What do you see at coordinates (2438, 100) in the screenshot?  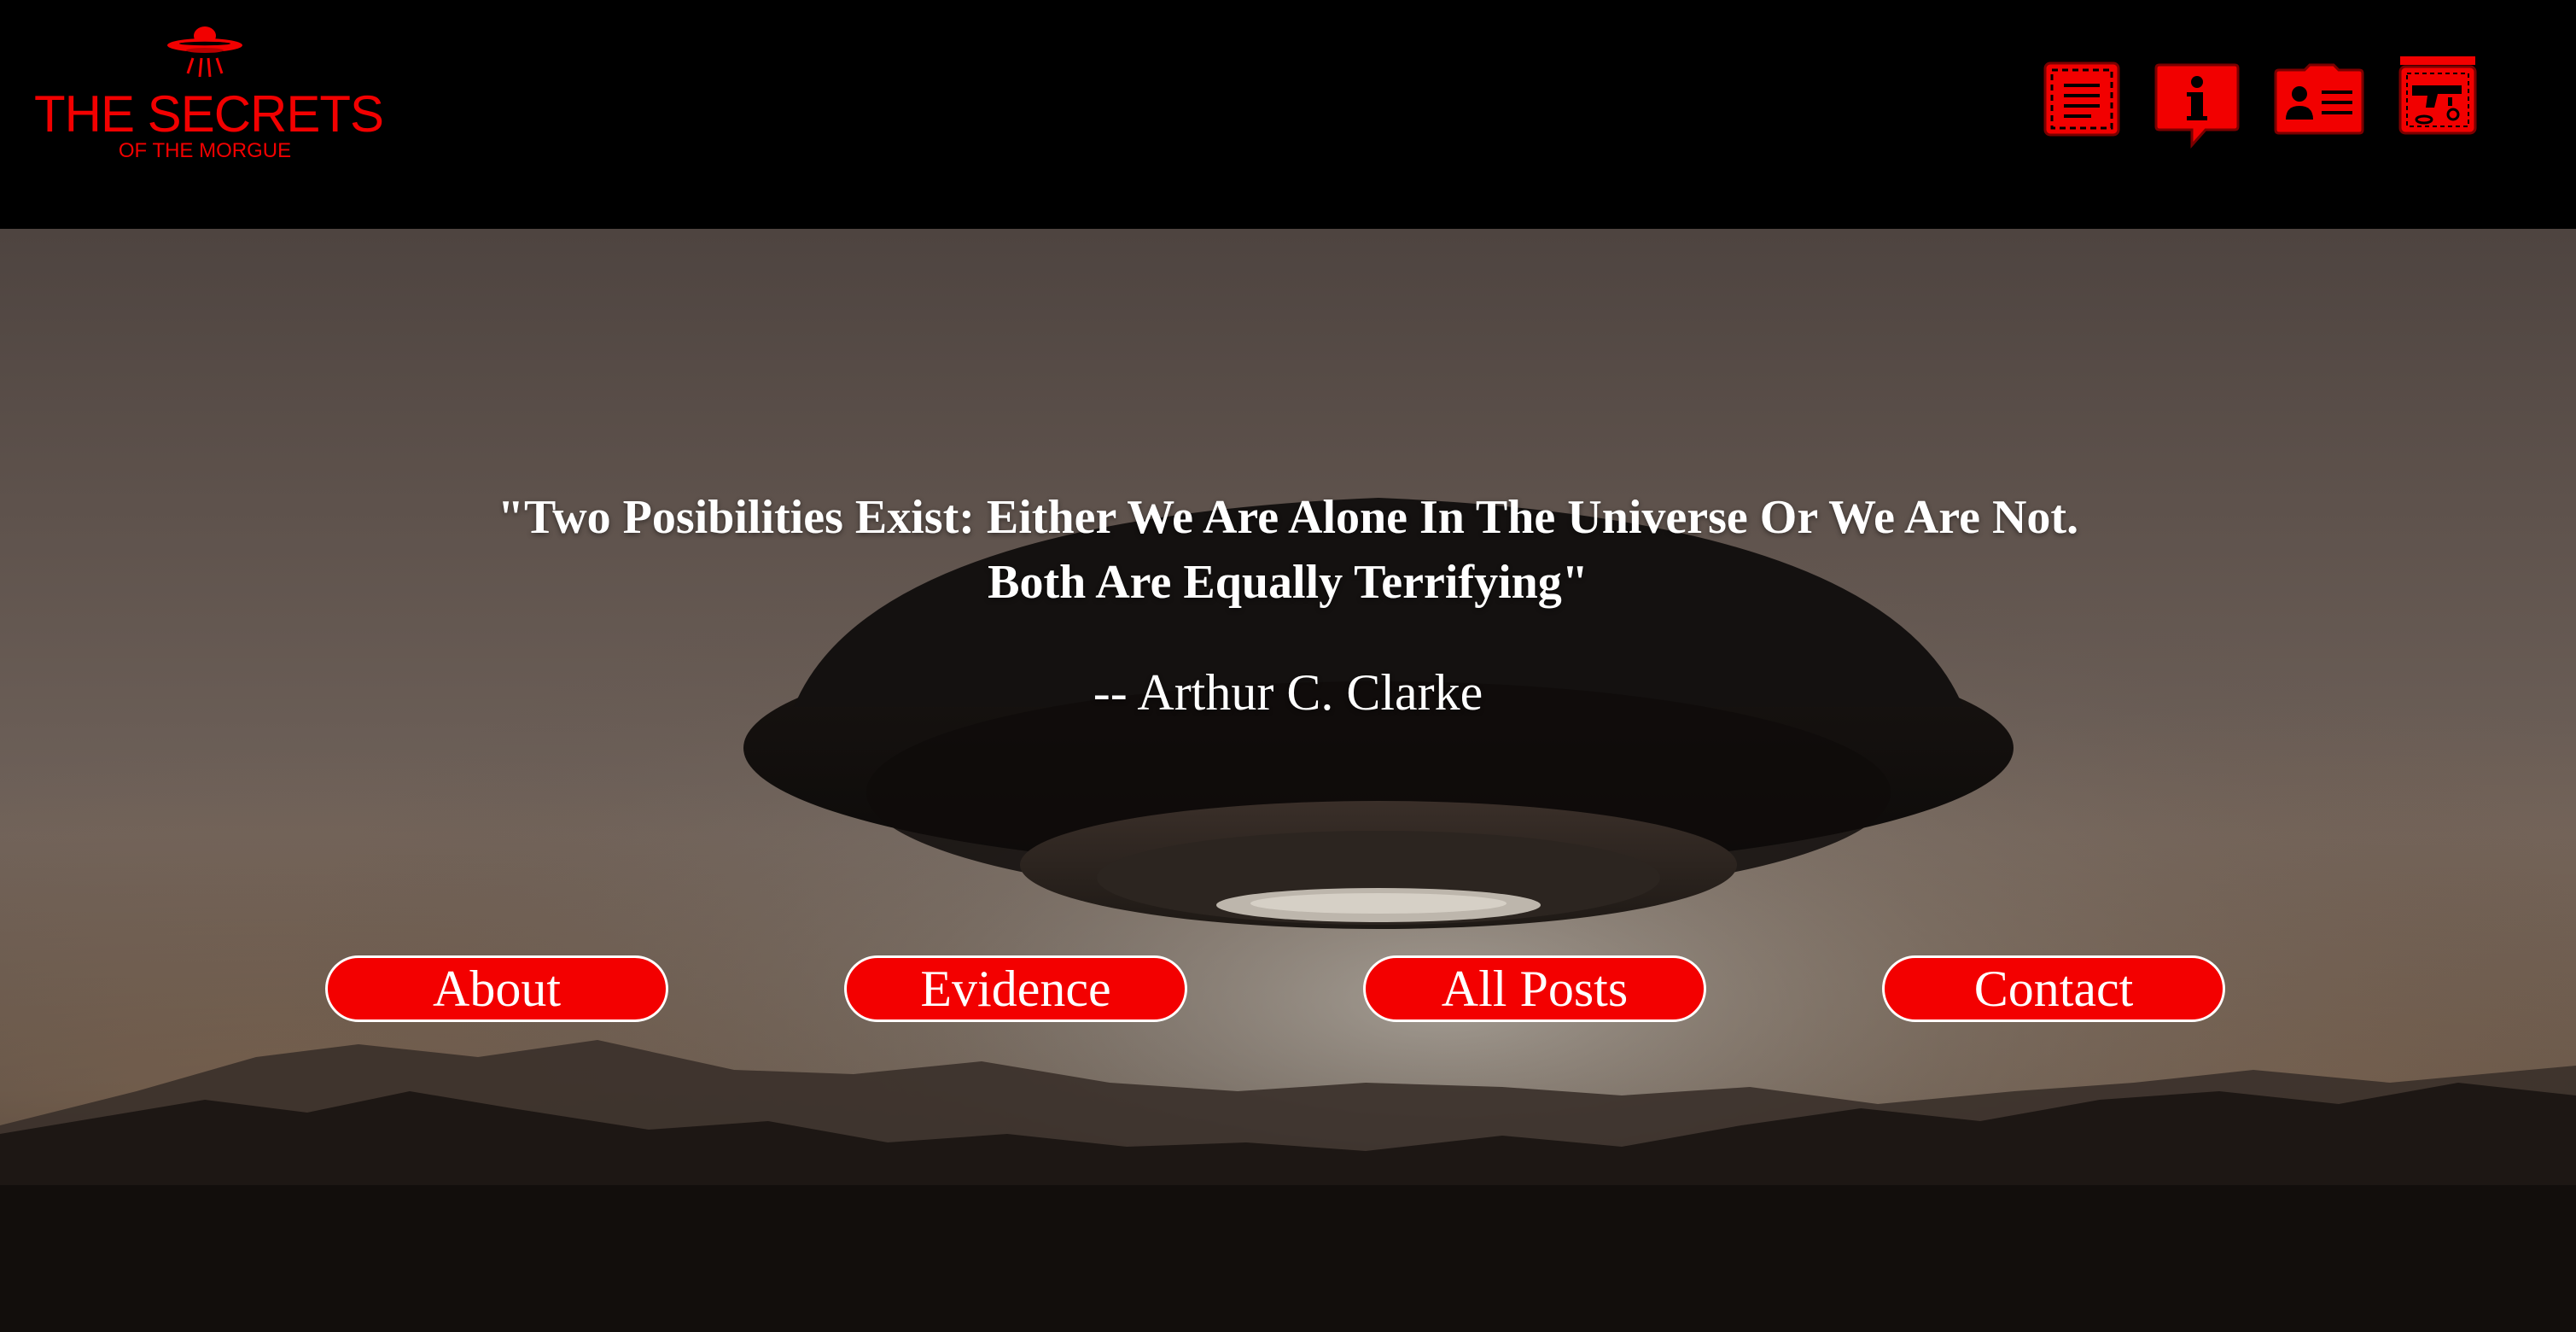 I see `evidence-gun-icon` at bounding box center [2438, 100].